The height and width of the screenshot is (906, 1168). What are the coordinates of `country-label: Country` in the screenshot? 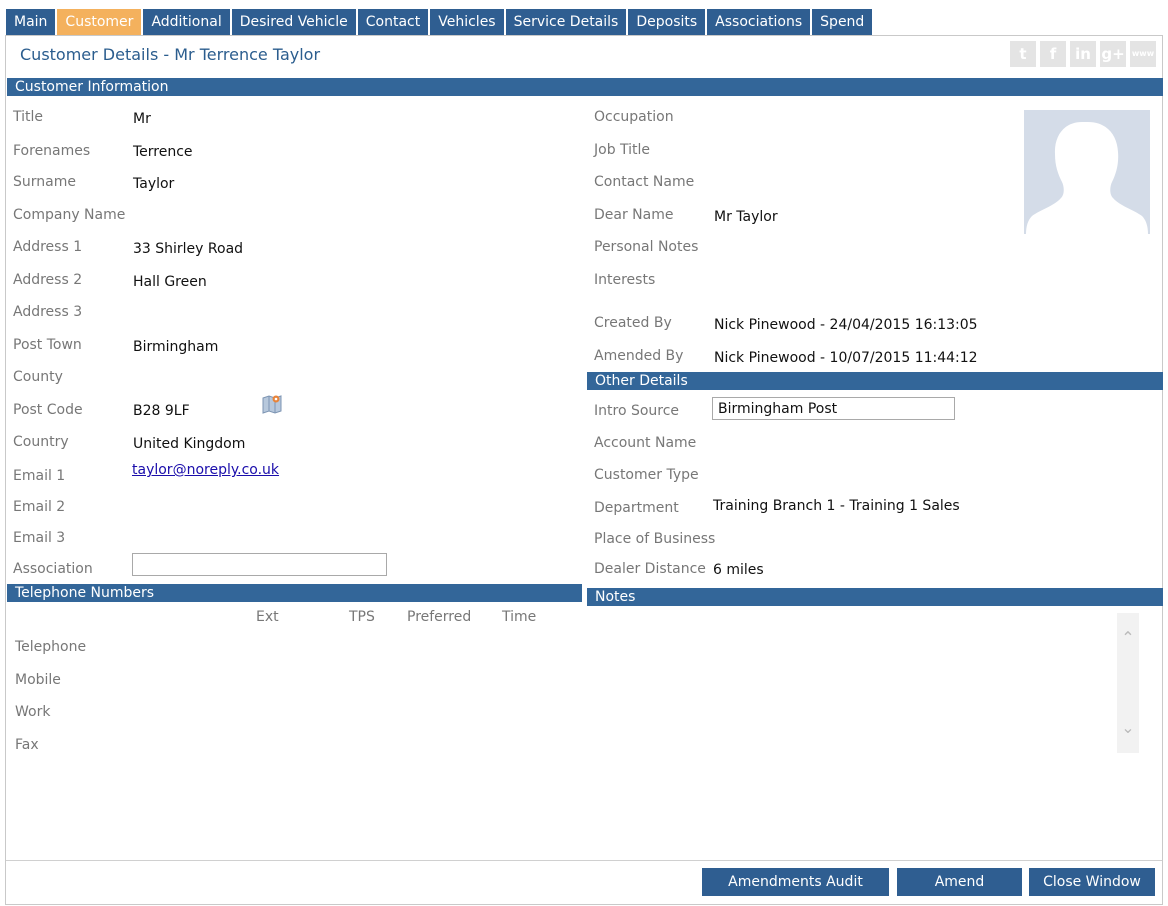 It's located at (41, 442).